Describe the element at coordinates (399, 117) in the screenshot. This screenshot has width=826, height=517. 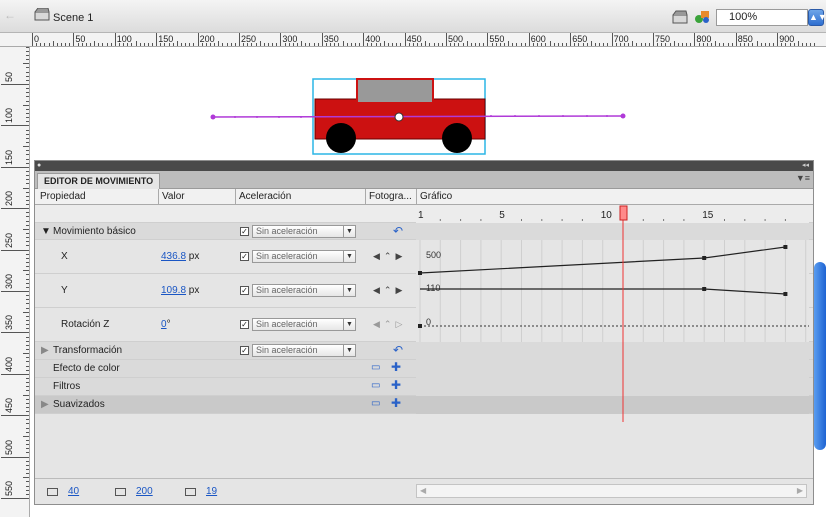
I see `registration-point` at that location.